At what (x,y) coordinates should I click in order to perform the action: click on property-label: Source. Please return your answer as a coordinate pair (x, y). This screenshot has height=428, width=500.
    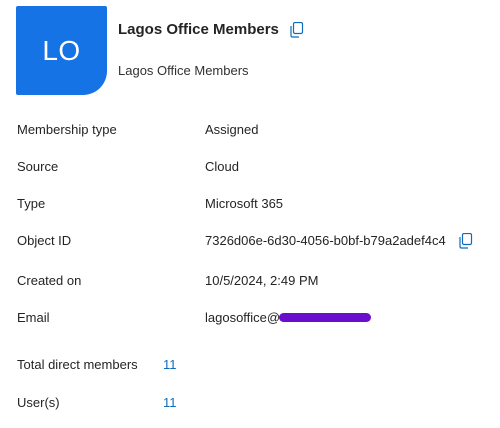
    Looking at the image, I should click on (38, 166).